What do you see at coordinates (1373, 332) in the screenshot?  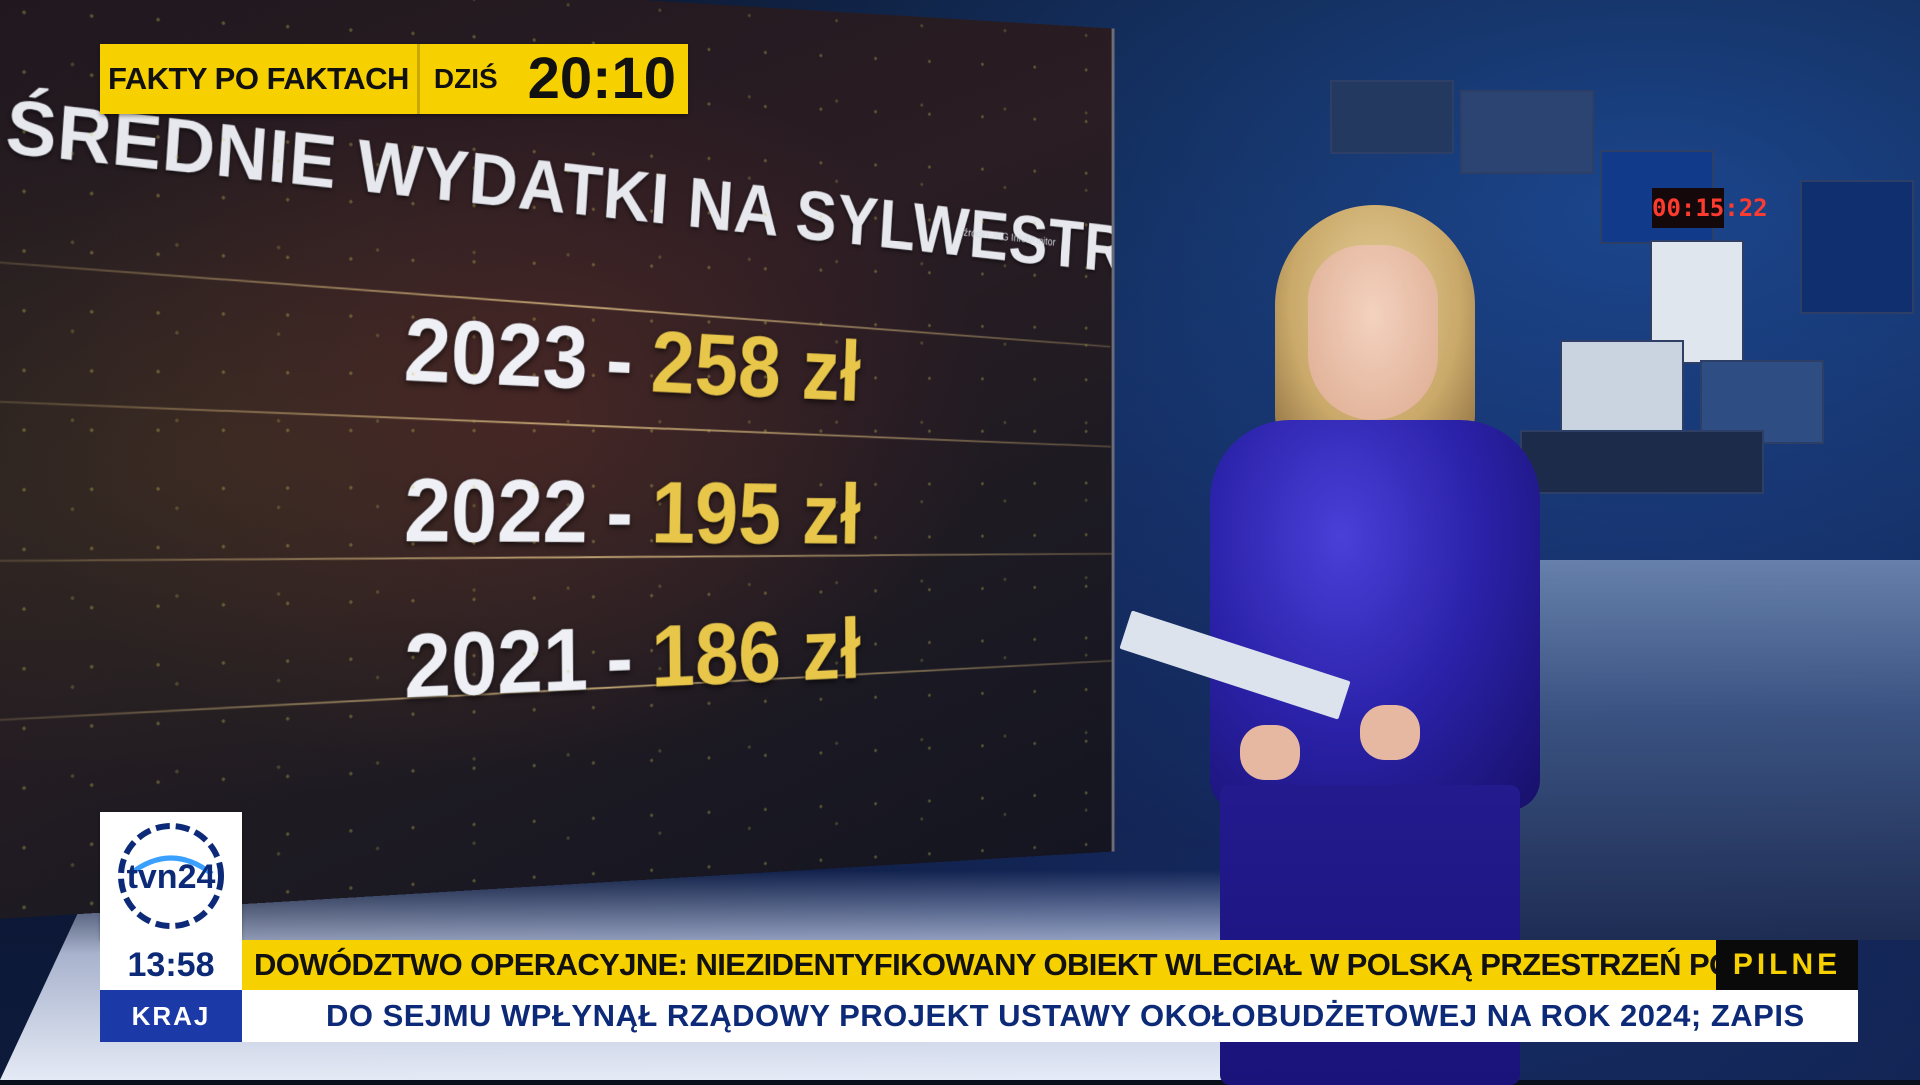 I see `presenter-face` at bounding box center [1373, 332].